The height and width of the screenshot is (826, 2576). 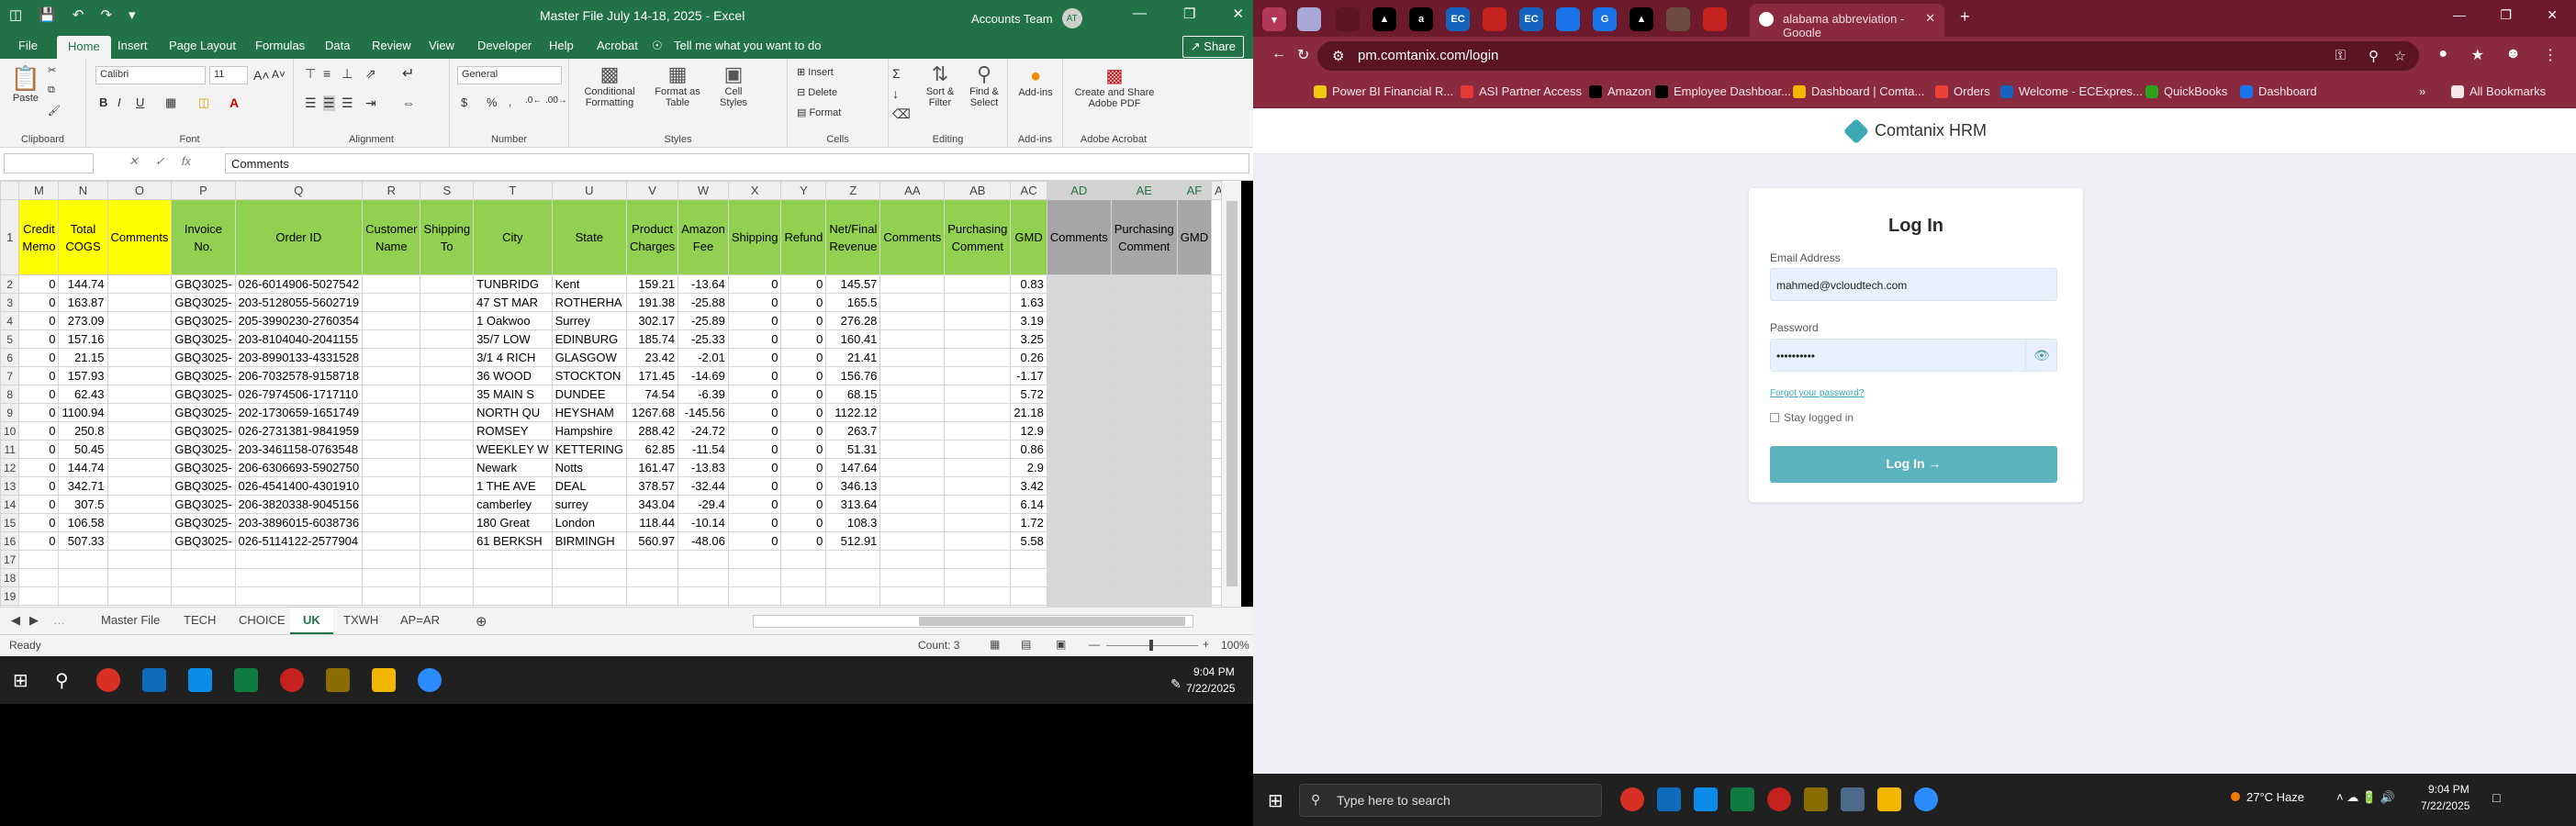 What do you see at coordinates (1742, 799) in the screenshot?
I see `excel-icon` at bounding box center [1742, 799].